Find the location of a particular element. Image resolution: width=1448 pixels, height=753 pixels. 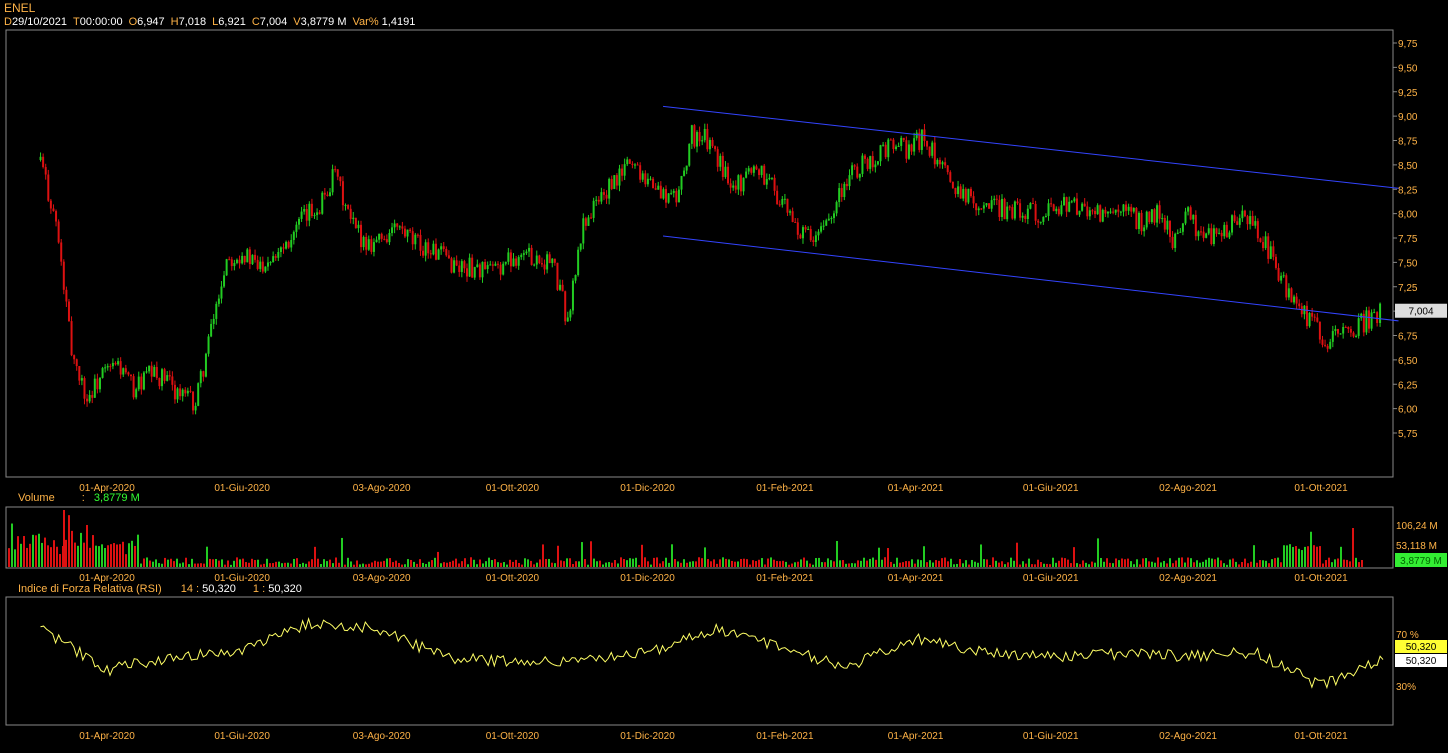

rsi-line is located at coordinates (712, 653).